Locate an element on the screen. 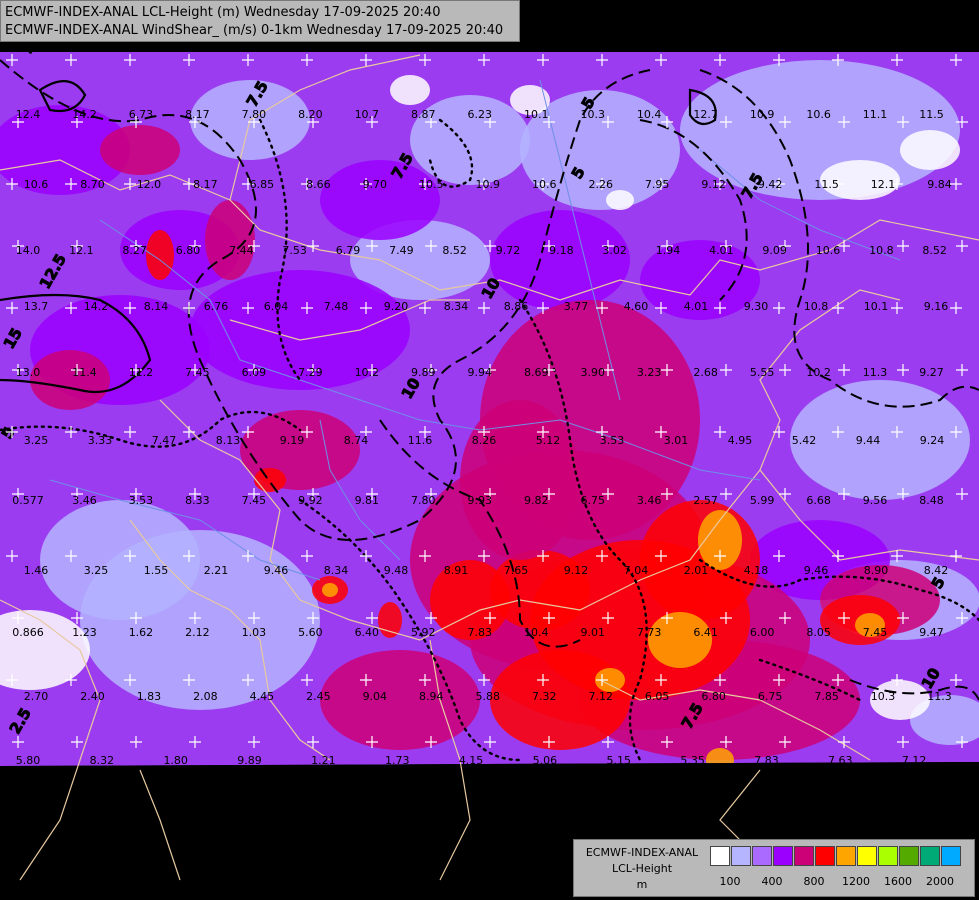 The height and width of the screenshot is (900, 979). station-value: 8.33 is located at coordinates (197, 500).